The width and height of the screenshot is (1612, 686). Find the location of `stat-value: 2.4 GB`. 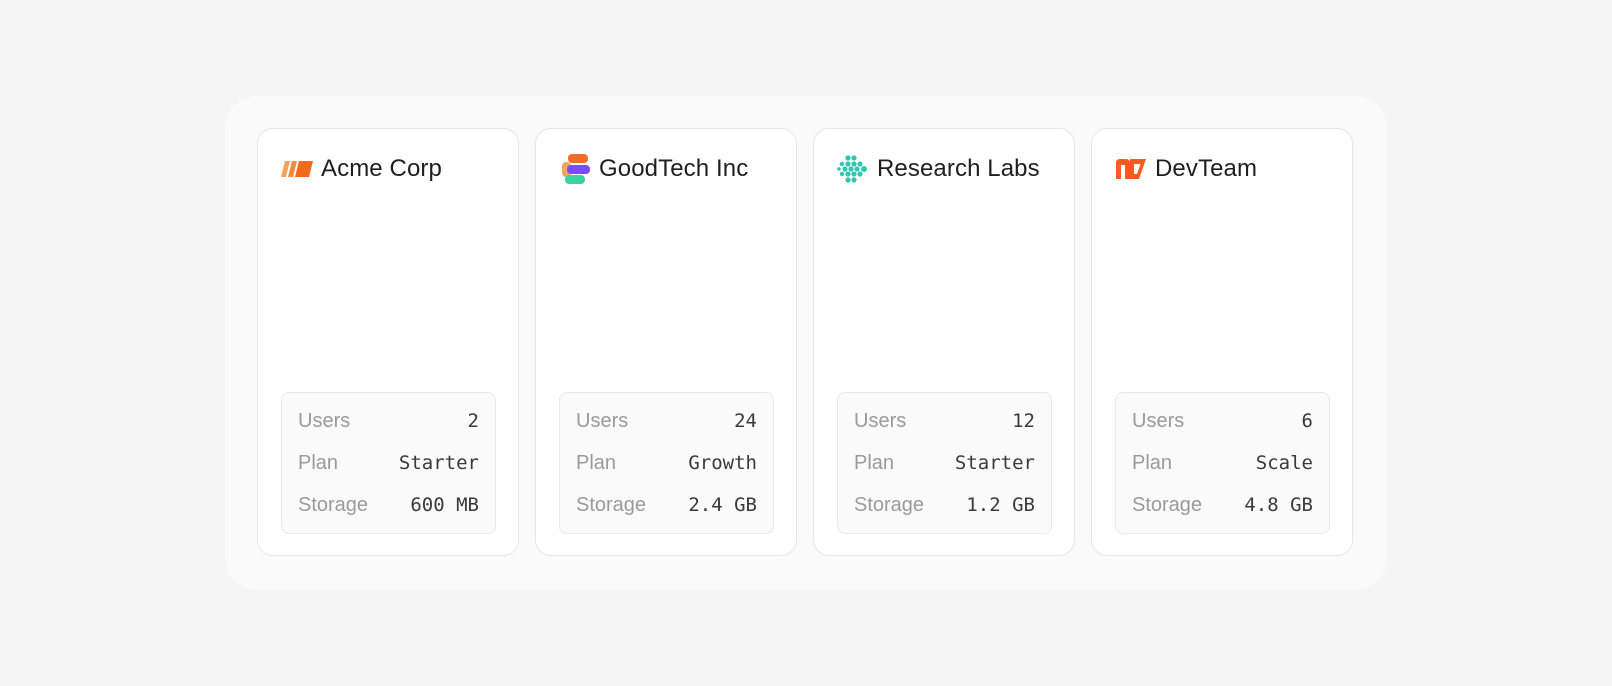

stat-value: 2.4 GB is located at coordinates (722, 505).